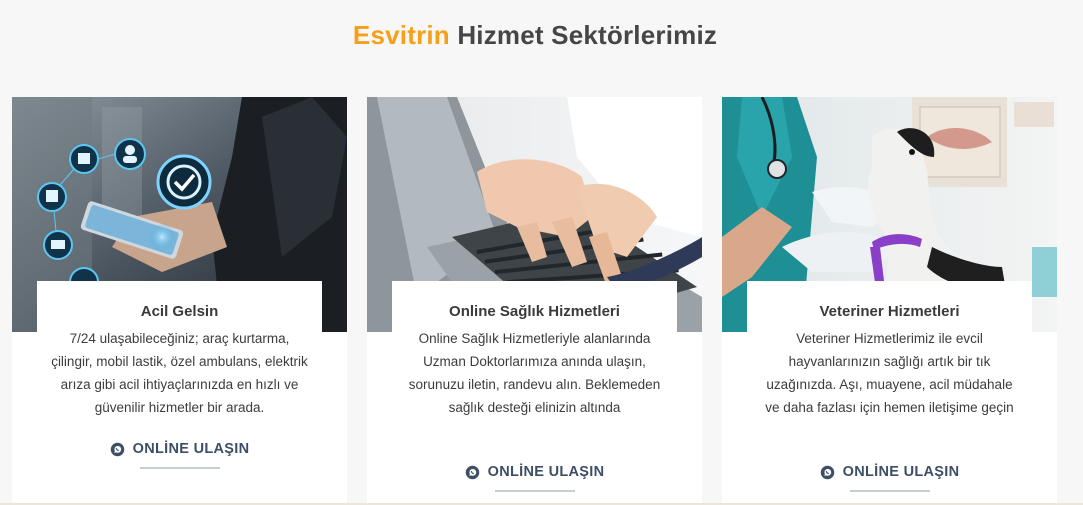 This screenshot has height=505, width=1083. I want to click on card-title: Acil Gelsin, so click(179, 311).